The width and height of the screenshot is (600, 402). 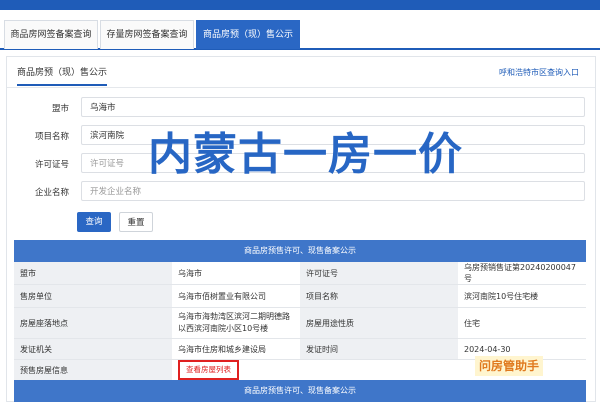 What do you see at coordinates (60, 109) in the screenshot?
I see `city-label: 盟市` at bounding box center [60, 109].